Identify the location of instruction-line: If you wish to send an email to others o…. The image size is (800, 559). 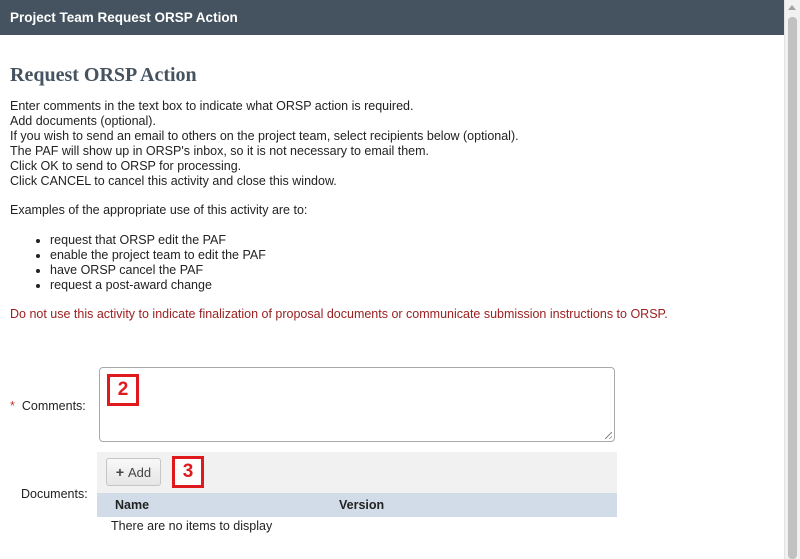
(264, 136).